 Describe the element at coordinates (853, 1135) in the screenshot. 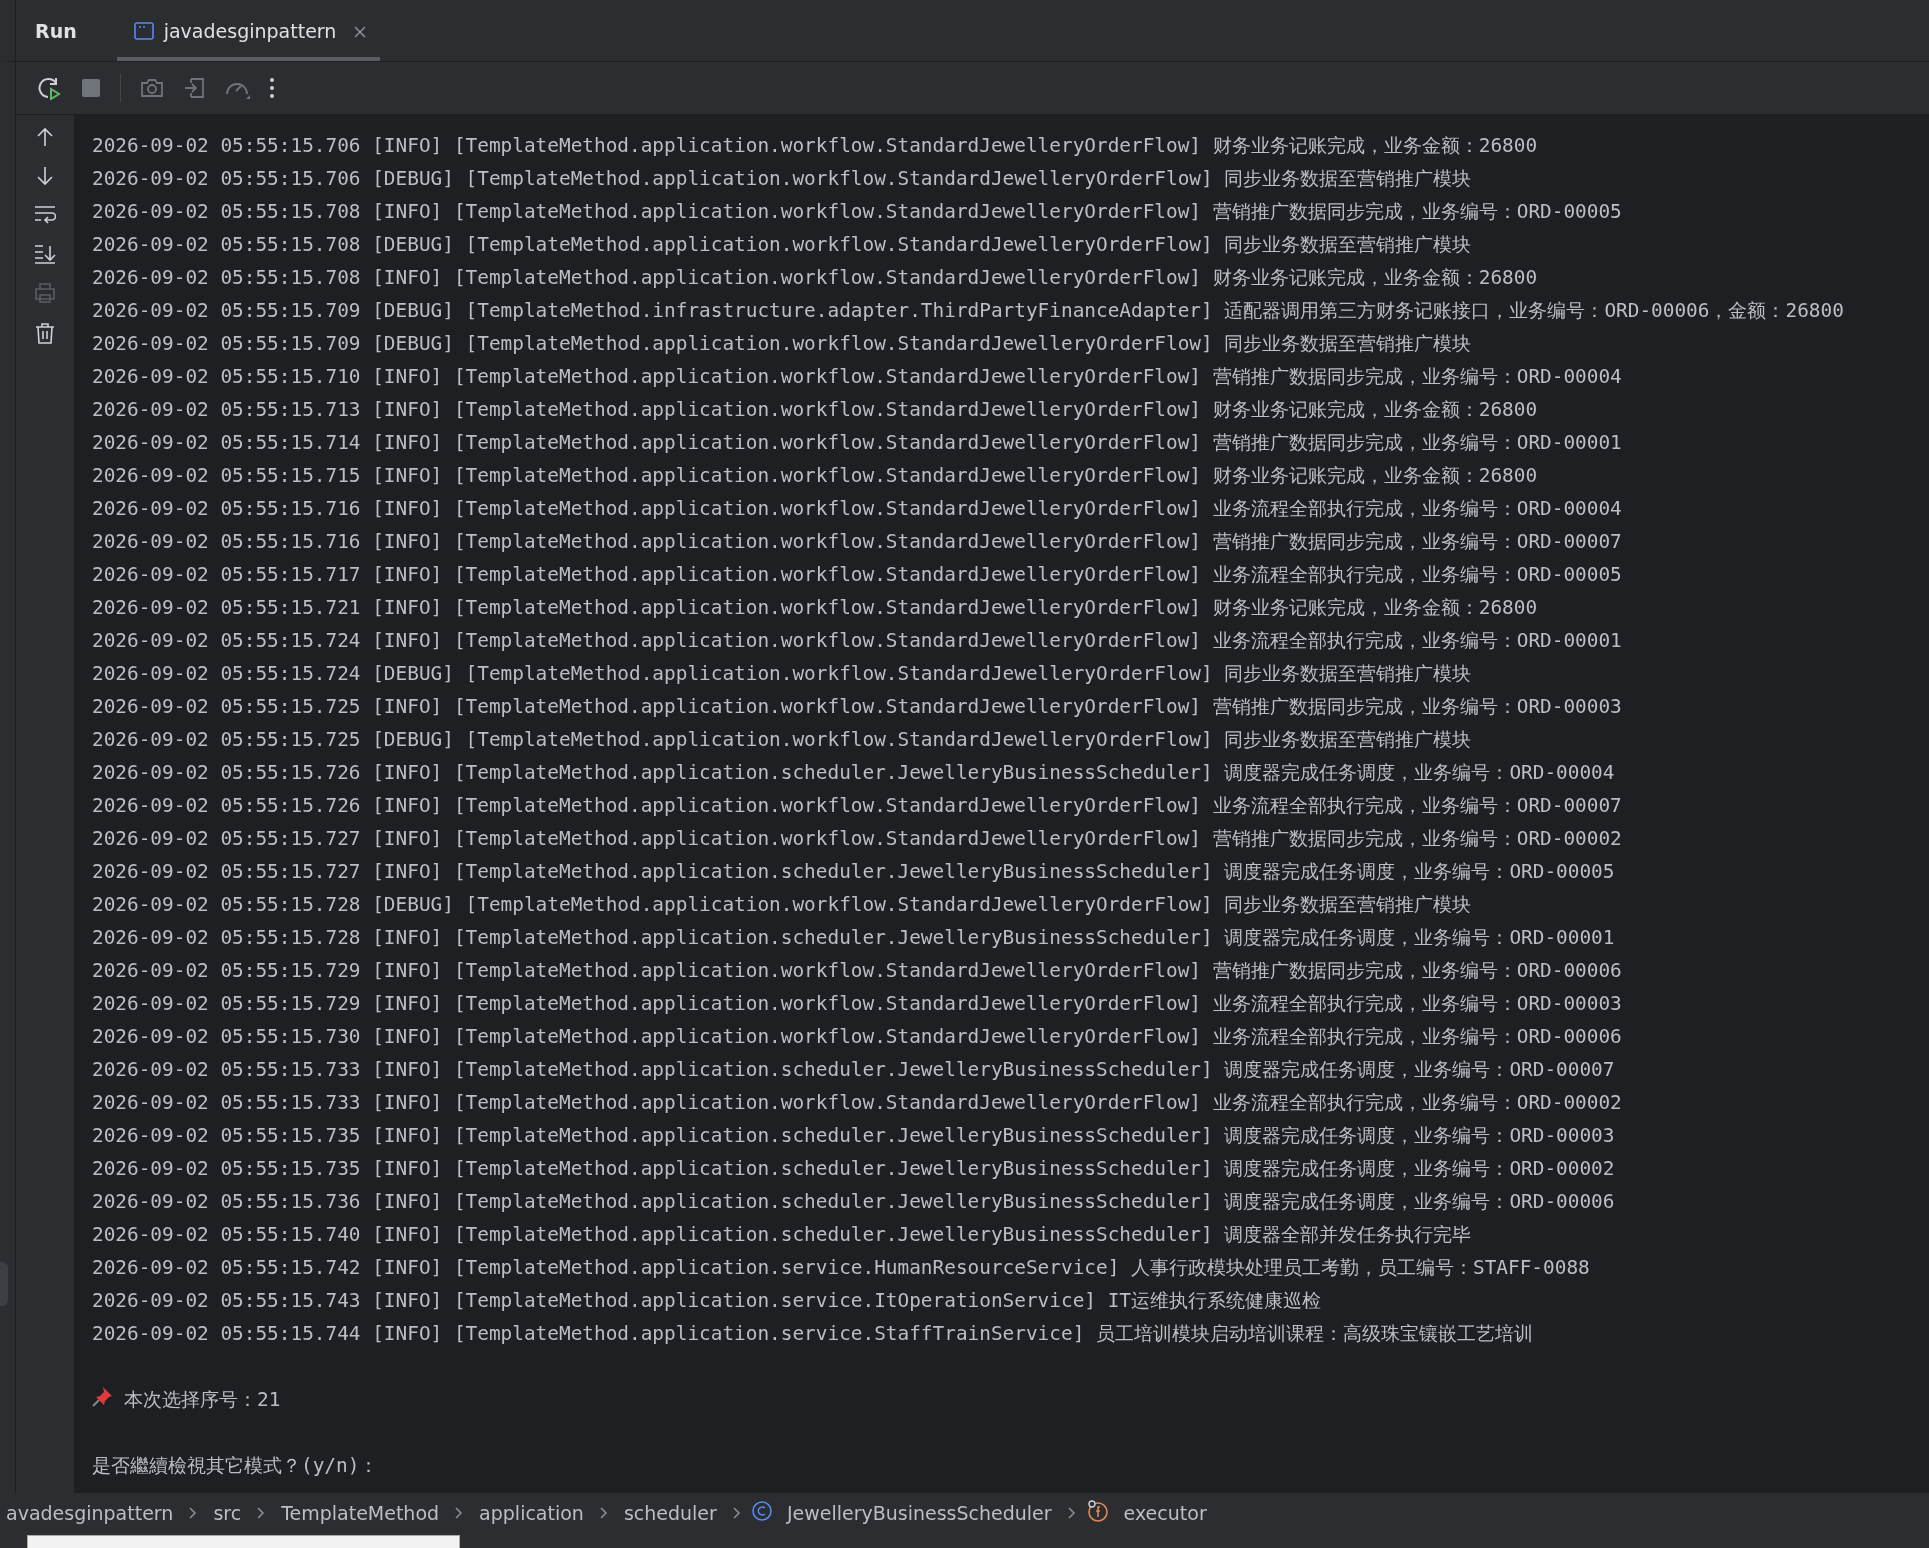

I see `log-line: 2026-09-02 05:55:15.735 [INFO] [TemplateMethod.application.scheduler.JewelleryBusinessScheduler] 调度器完成任务调度，业务编号：ORD-00003` at that location.